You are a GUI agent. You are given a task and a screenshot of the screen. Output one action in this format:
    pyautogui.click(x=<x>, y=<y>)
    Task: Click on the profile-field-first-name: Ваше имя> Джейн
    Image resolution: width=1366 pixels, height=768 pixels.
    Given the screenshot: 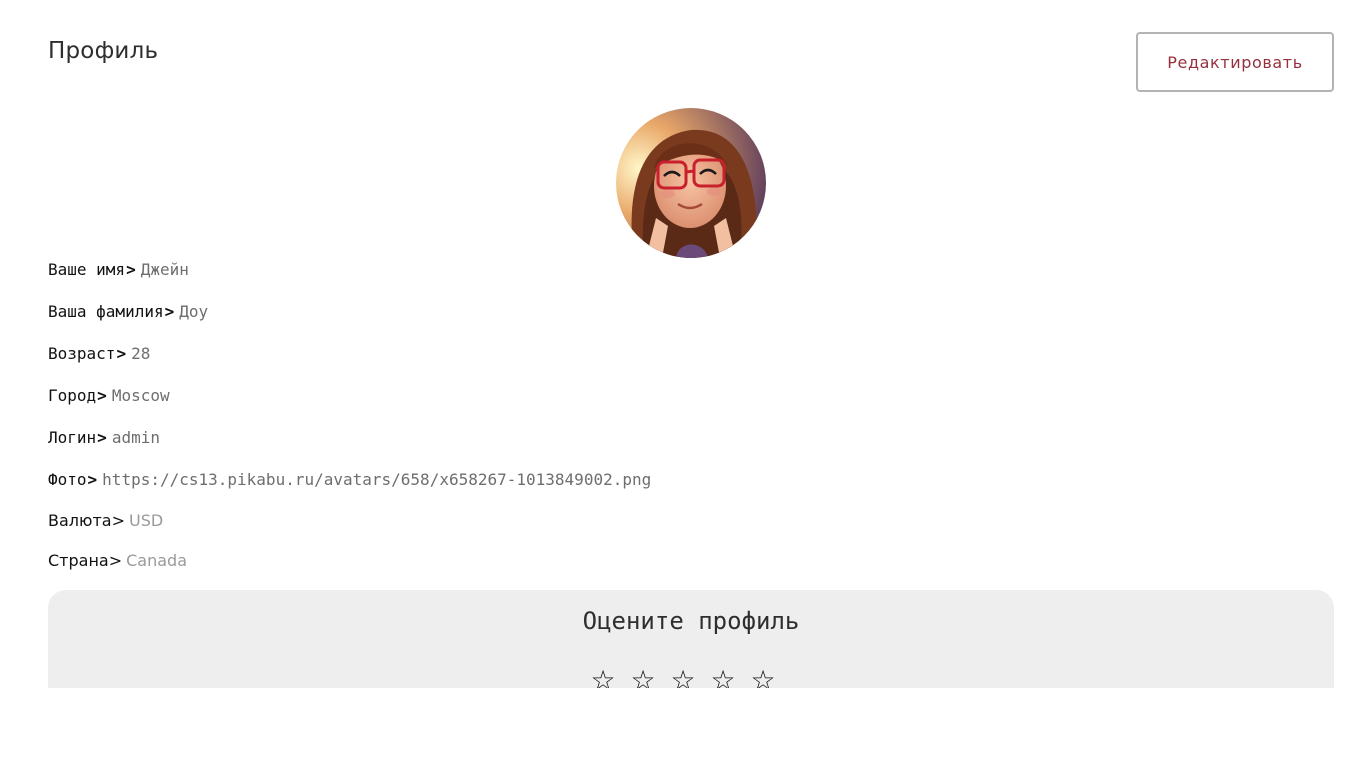 What is the action you would take?
    pyautogui.click(x=118, y=269)
    